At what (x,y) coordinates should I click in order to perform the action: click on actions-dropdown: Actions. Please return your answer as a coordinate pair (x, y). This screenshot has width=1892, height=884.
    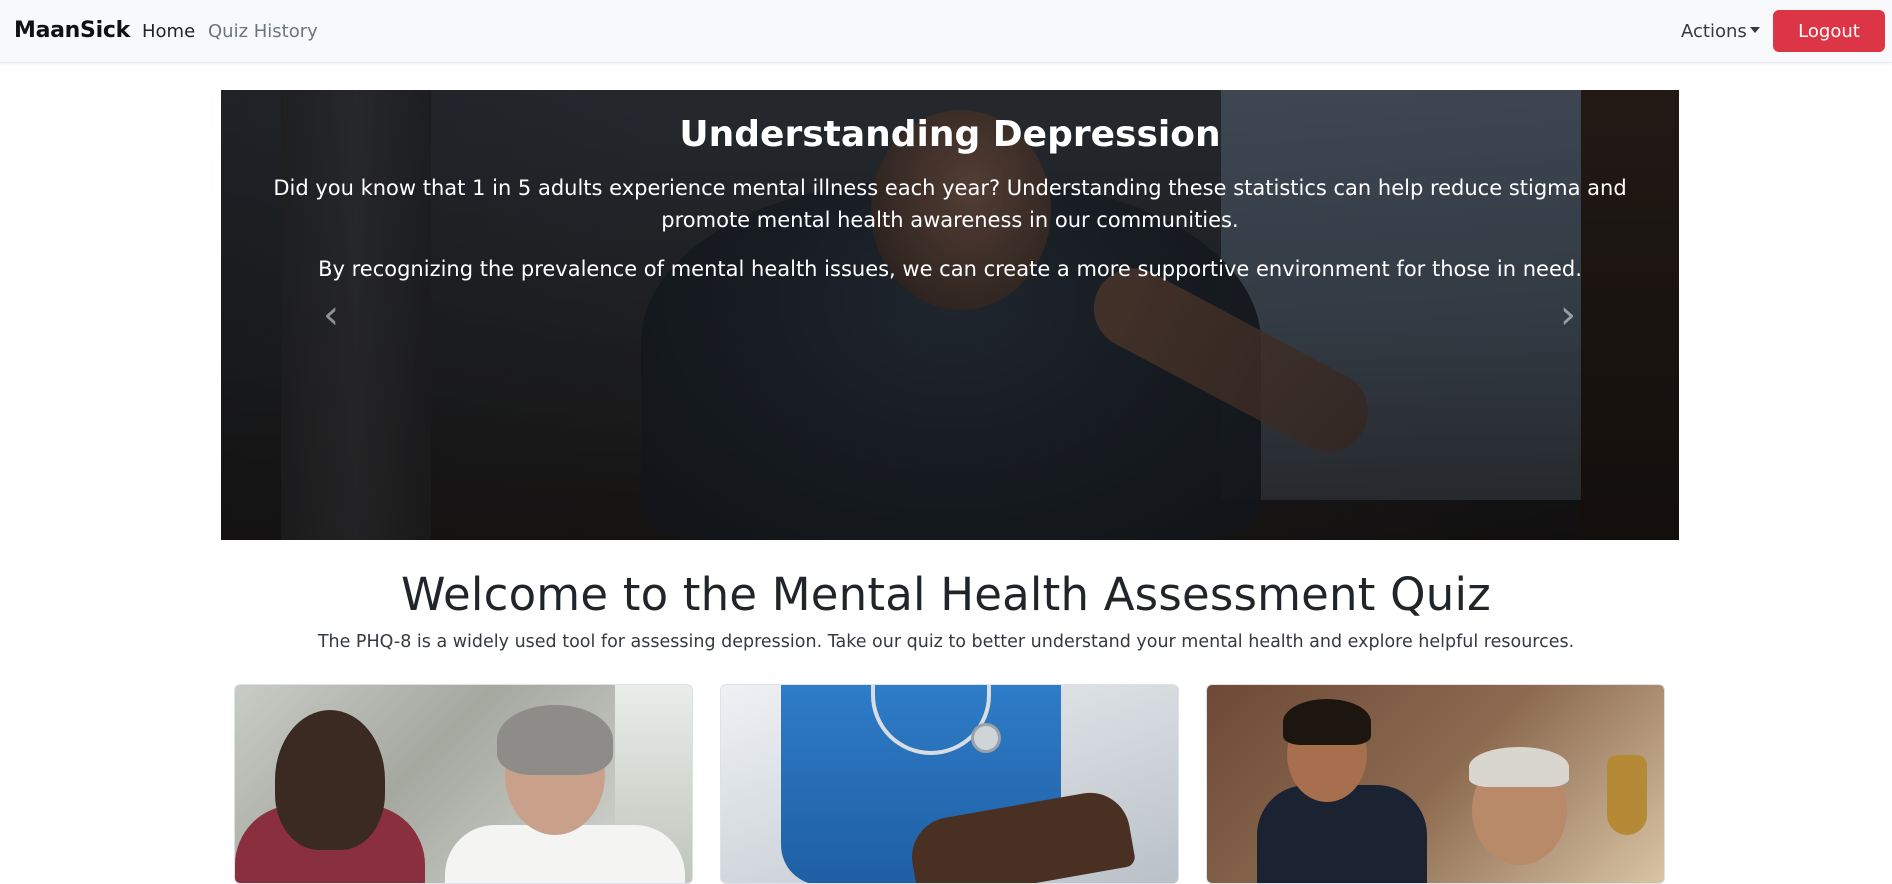
    Looking at the image, I should click on (1720, 31).